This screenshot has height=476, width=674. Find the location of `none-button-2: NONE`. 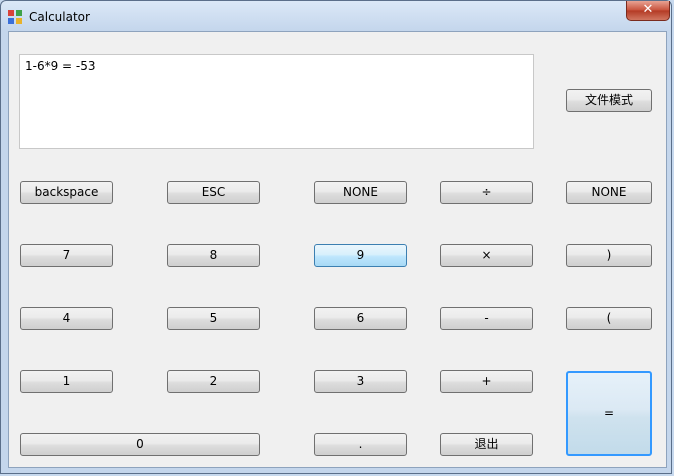

none-button-2: NONE is located at coordinates (609, 192).